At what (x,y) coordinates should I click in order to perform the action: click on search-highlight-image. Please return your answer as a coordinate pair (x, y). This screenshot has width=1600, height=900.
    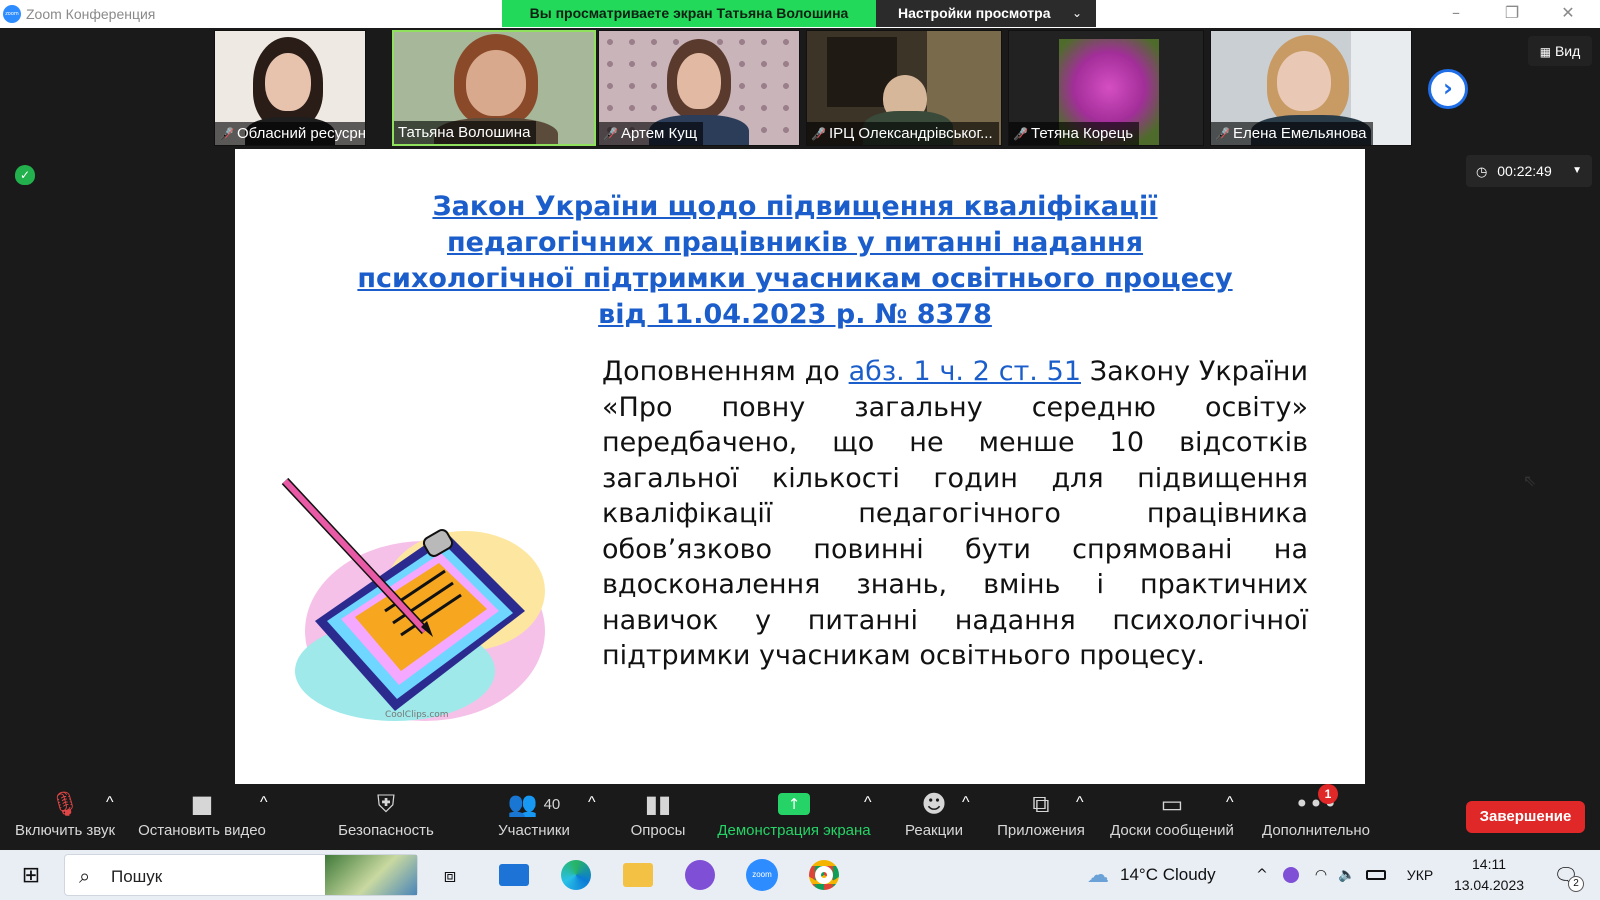
    Looking at the image, I should click on (371, 875).